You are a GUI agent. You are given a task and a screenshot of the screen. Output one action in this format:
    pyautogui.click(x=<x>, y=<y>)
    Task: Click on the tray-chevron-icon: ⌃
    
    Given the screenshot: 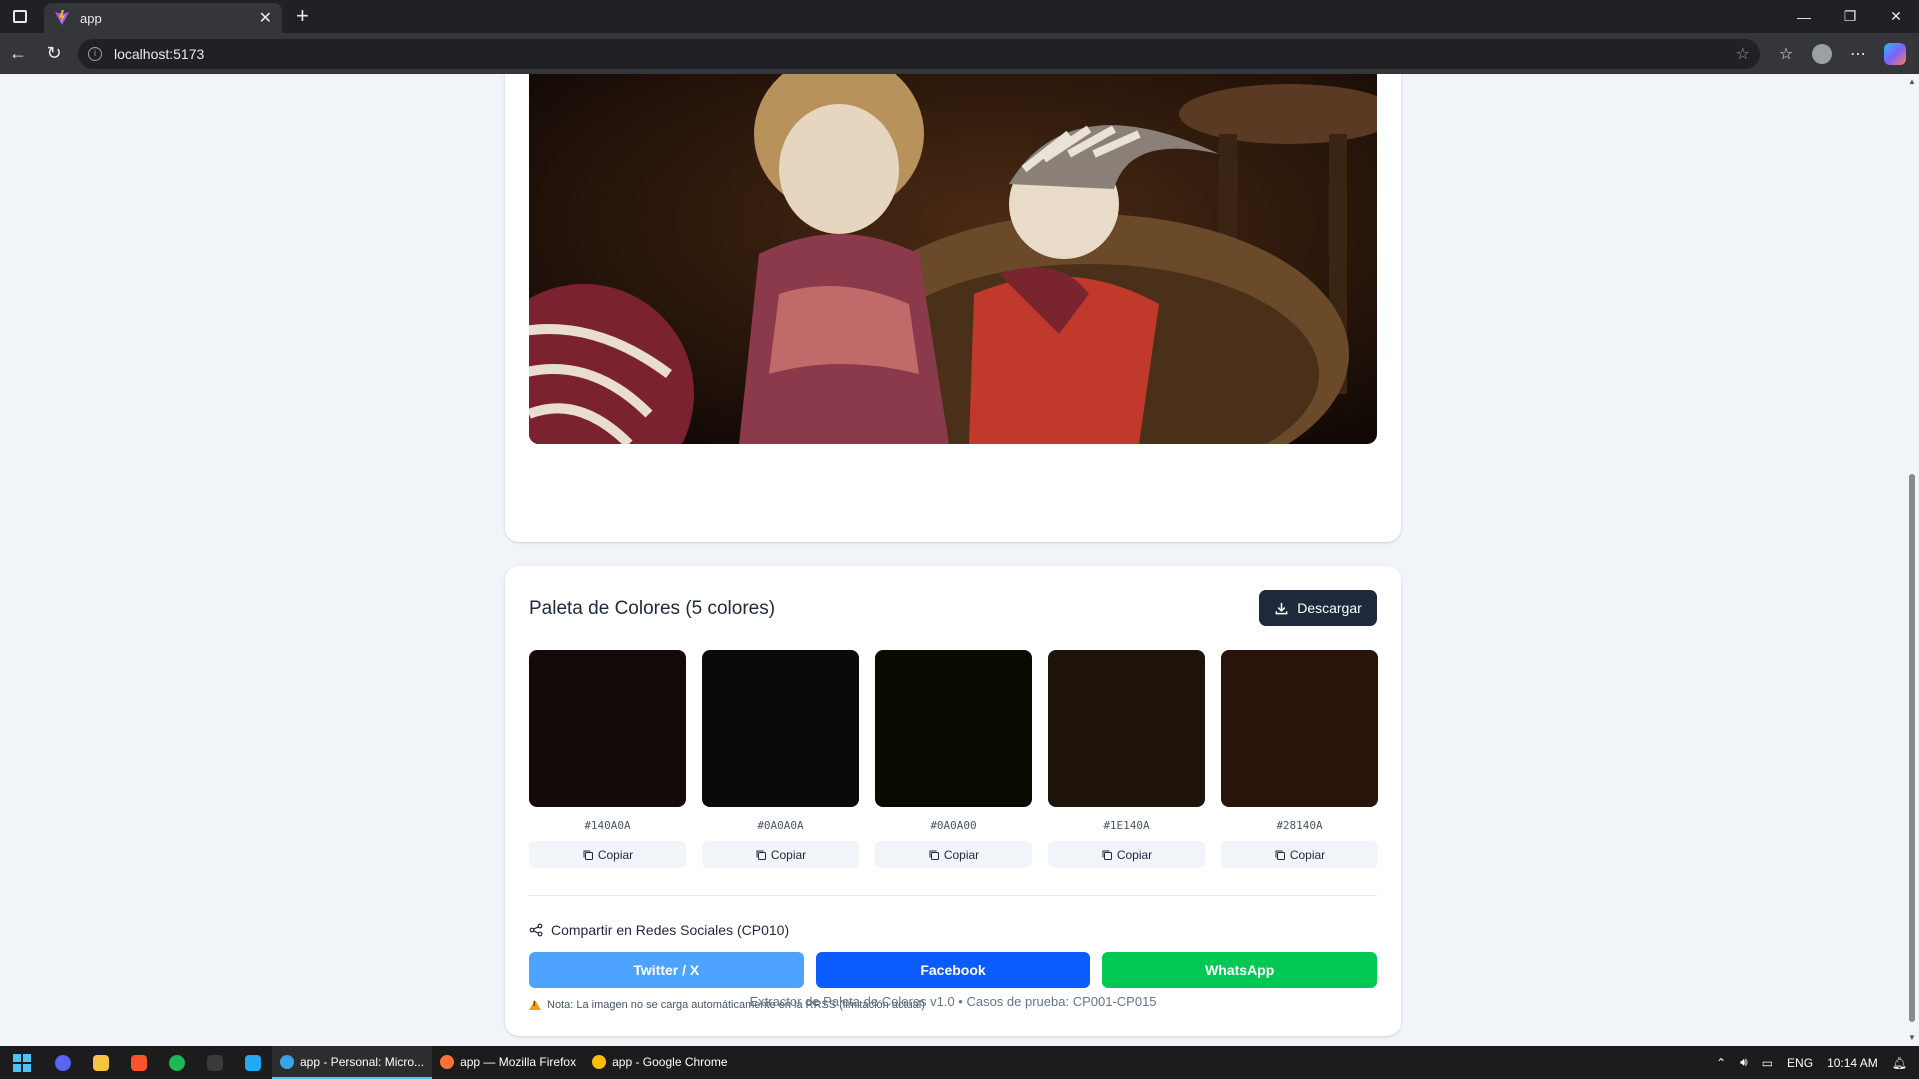 What is the action you would take?
    pyautogui.click(x=1721, y=1063)
    